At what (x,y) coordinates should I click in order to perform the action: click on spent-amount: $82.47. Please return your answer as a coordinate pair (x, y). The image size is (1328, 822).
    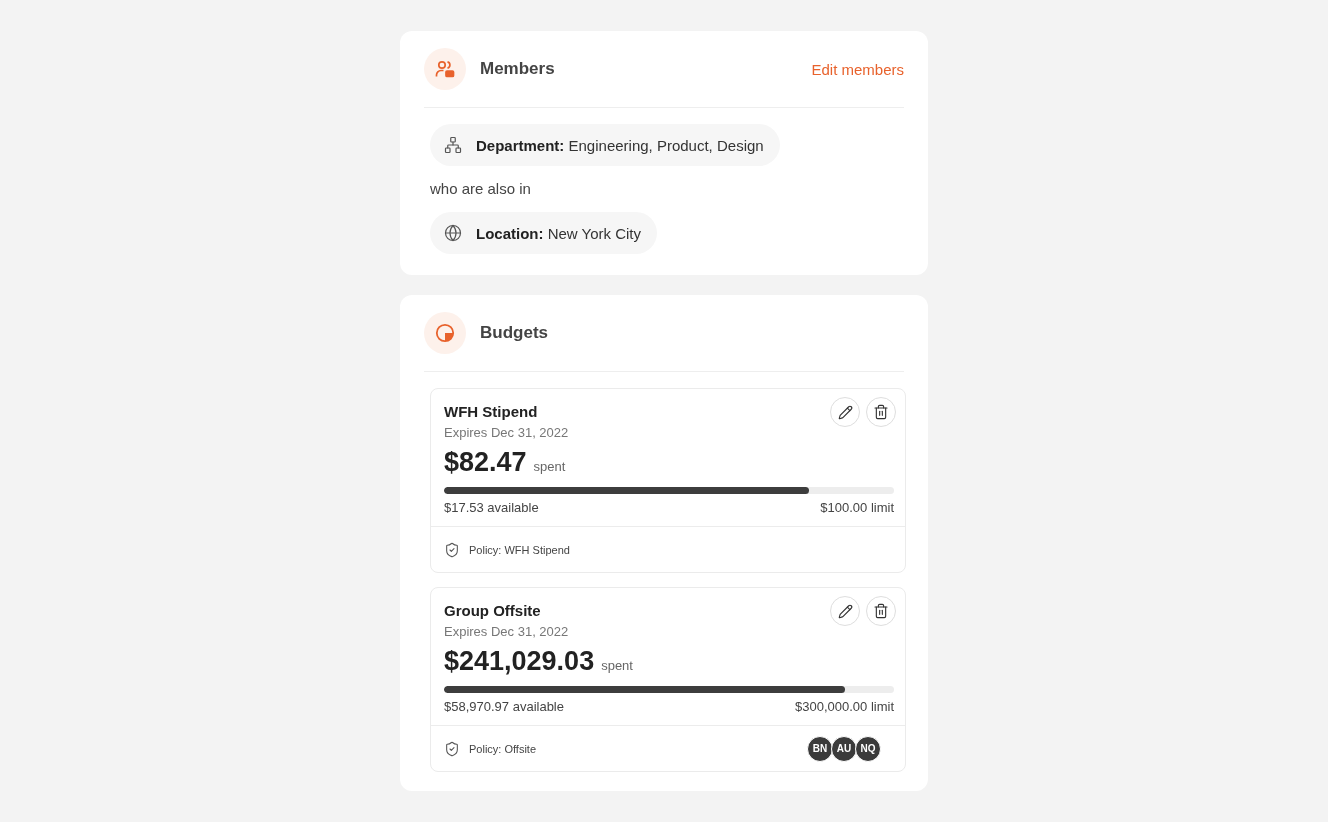
    Looking at the image, I should click on (485, 462).